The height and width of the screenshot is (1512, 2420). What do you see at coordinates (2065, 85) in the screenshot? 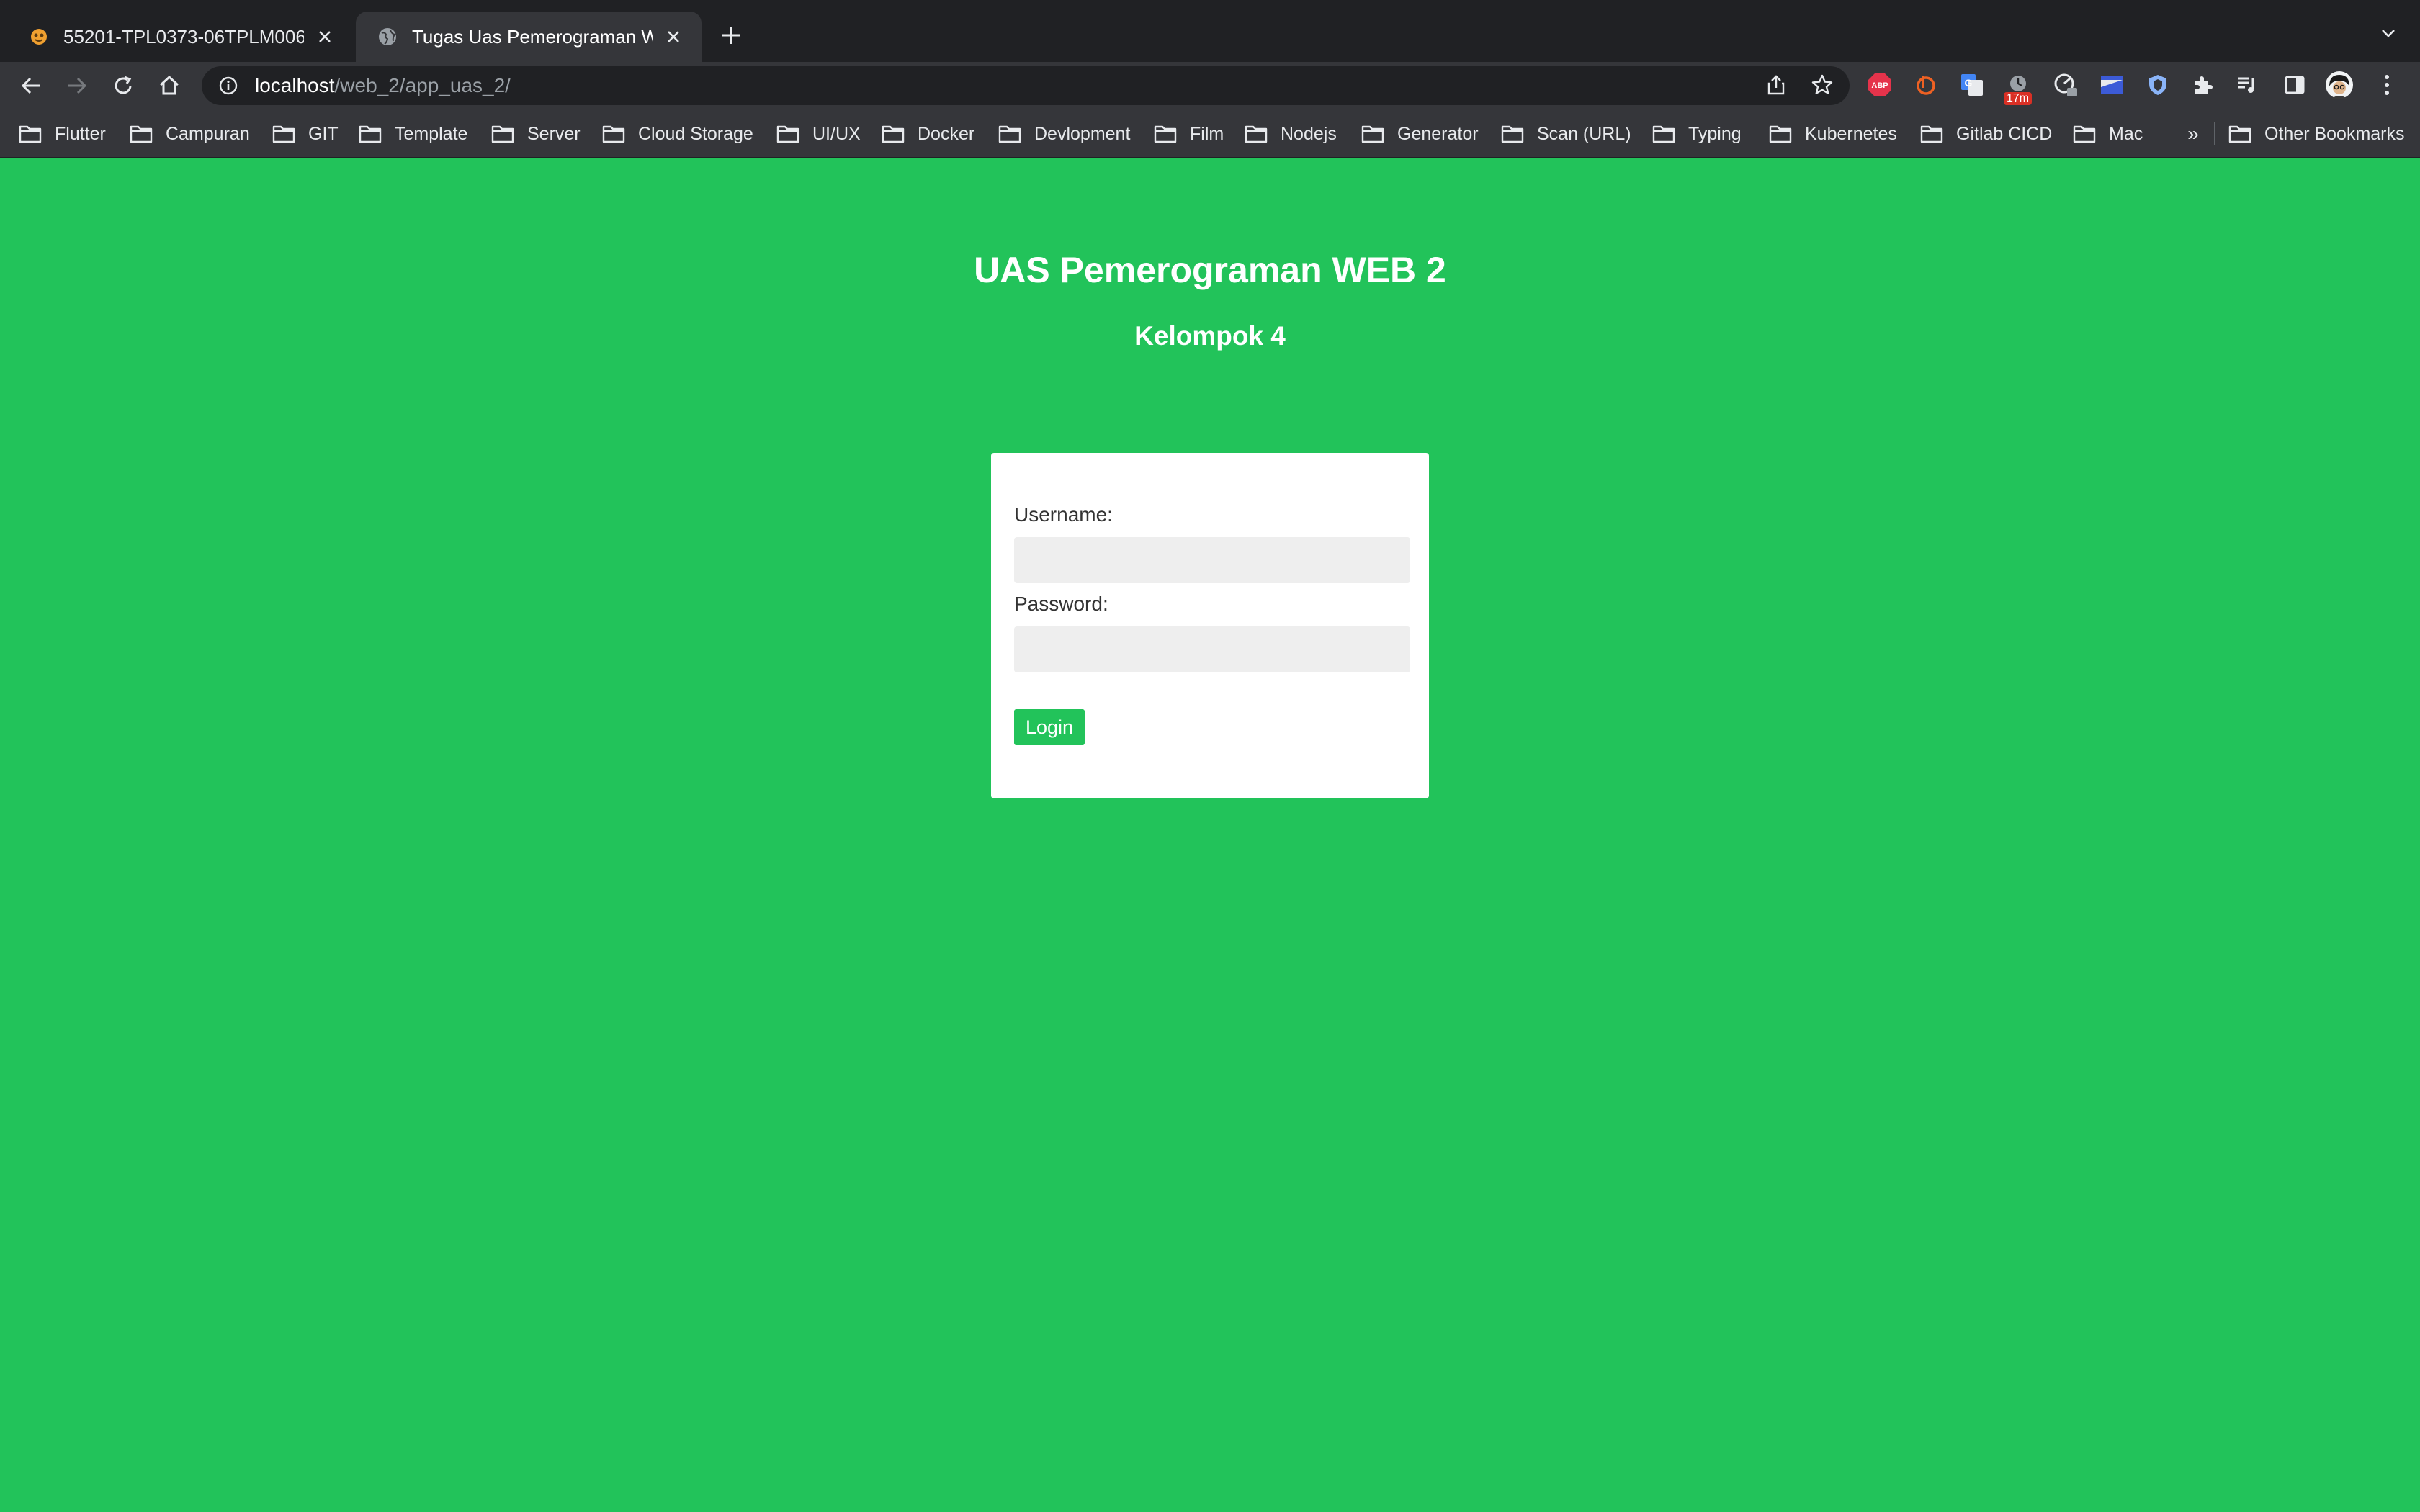
I see `speed-dial-icon` at bounding box center [2065, 85].